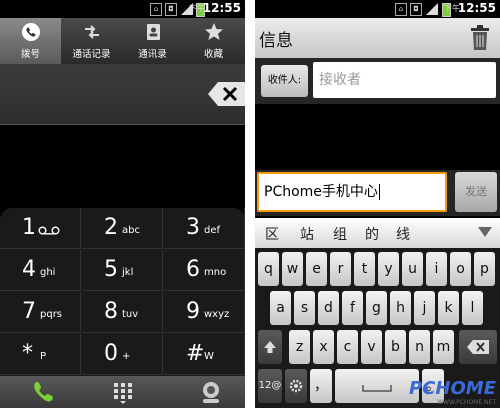  What do you see at coordinates (323, 347) in the screenshot?
I see `key-x: x` at bounding box center [323, 347].